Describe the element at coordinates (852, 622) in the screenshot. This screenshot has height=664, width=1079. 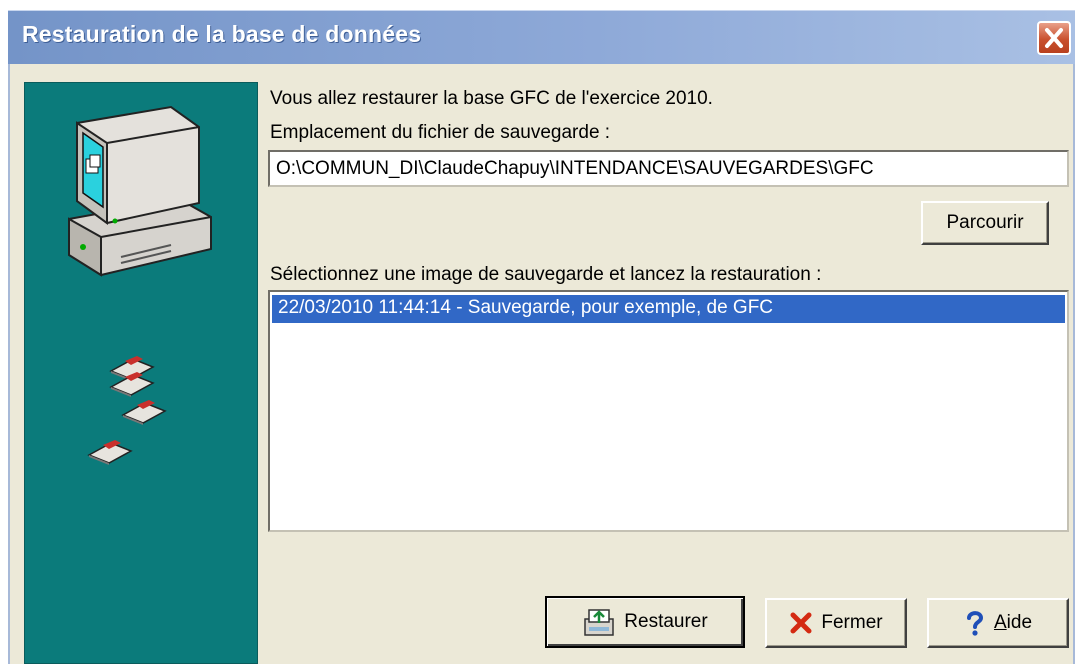
I see `close-button-label: Fermer` at that location.